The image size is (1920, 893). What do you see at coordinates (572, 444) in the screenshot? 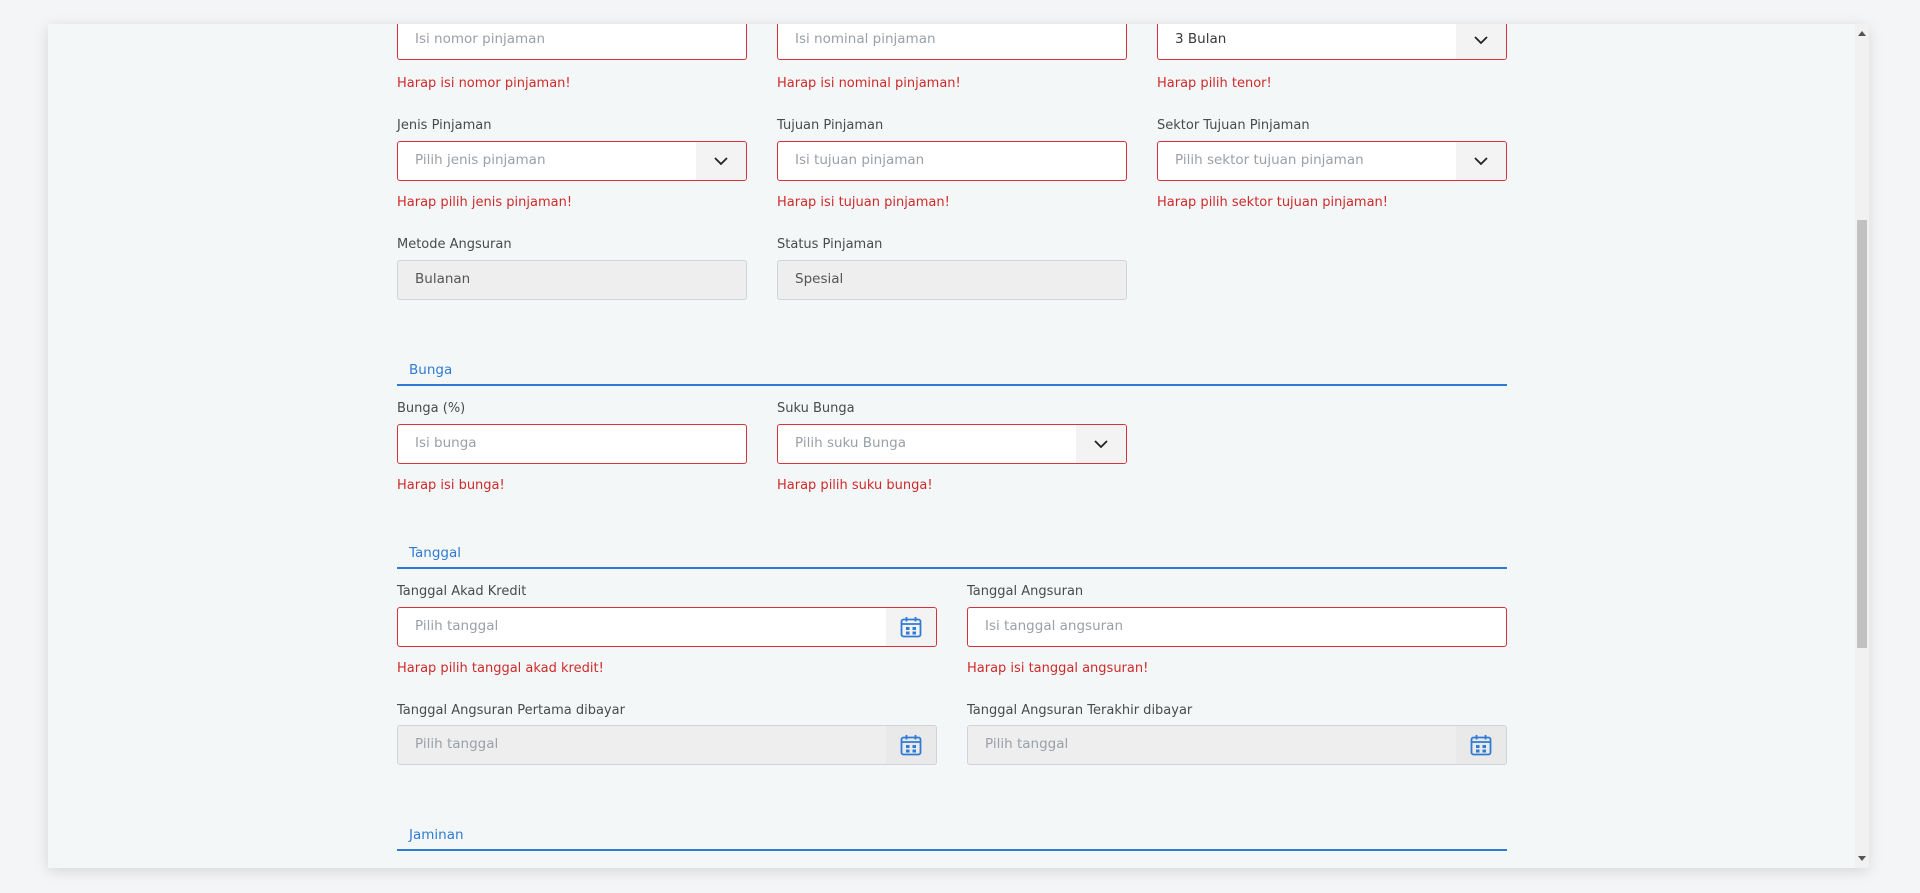
I see `bunga-input: Isi bunga` at bounding box center [572, 444].